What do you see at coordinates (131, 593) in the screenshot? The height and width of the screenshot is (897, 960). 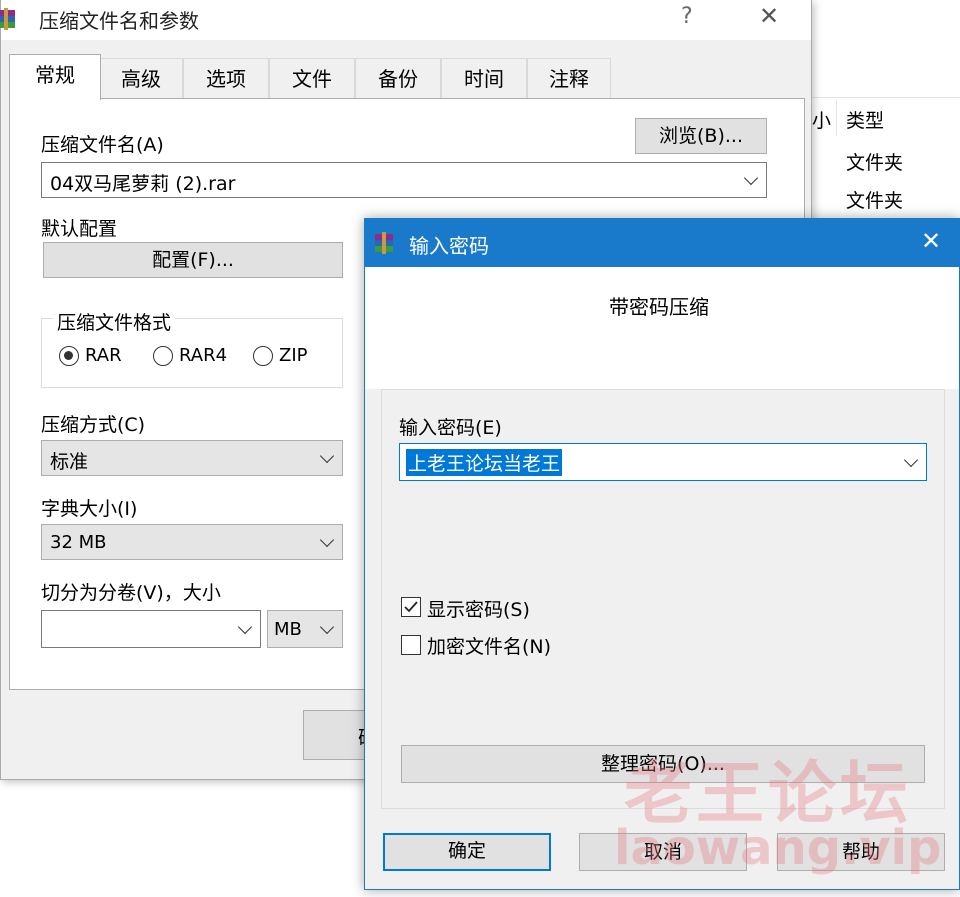 I see `split-label: 切分为分卷(V)，大小` at bounding box center [131, 593].